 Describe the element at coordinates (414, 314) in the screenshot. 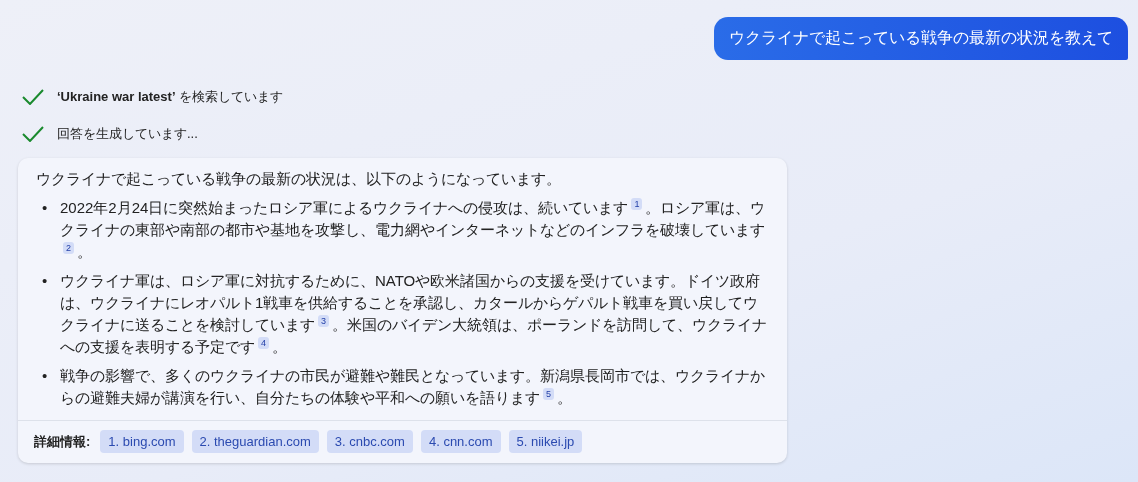

I see `answer-bullet-text: ウクライナ軍は、ロシア軍に対抗するために、NATOや欧米諸国からの支援を受けています。ドイツ政府は、ウクライナにレオパルト1戦車を供給することを承認し、カタールからゲパルト戦車を買い戻してウクライナに送ることを検討しています 3 。米国のバイデン大統領は、ポーランドを訪問して、ウクライナへの支援を表明する予定です 4 。` at that location.